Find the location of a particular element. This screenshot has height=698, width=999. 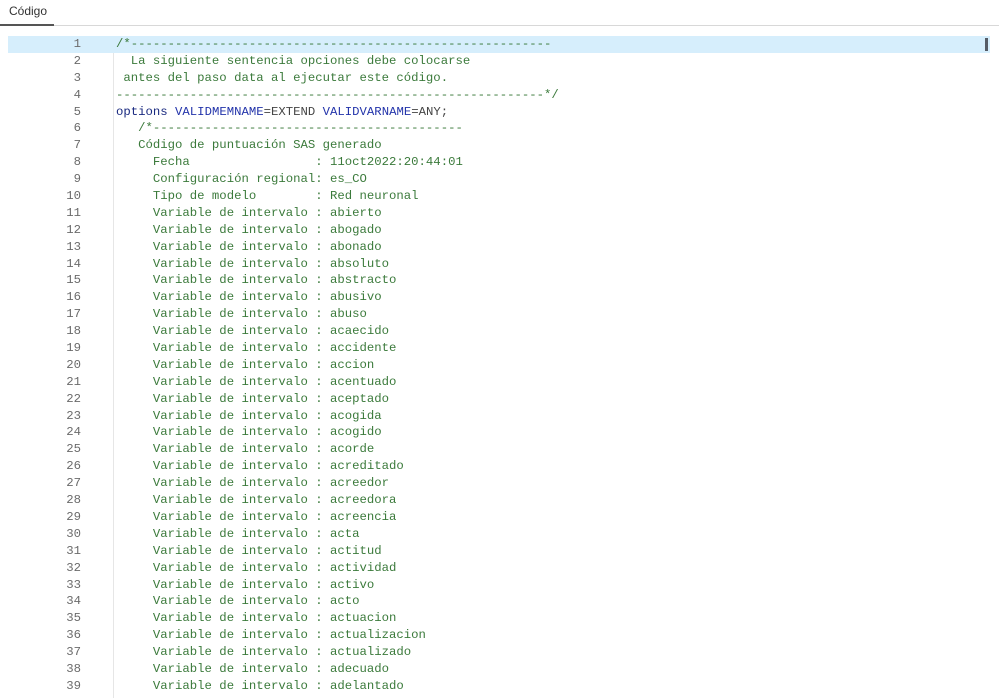

code-line: 14 Variable de intervalo : absoluto is located at coordinates (503, 264).